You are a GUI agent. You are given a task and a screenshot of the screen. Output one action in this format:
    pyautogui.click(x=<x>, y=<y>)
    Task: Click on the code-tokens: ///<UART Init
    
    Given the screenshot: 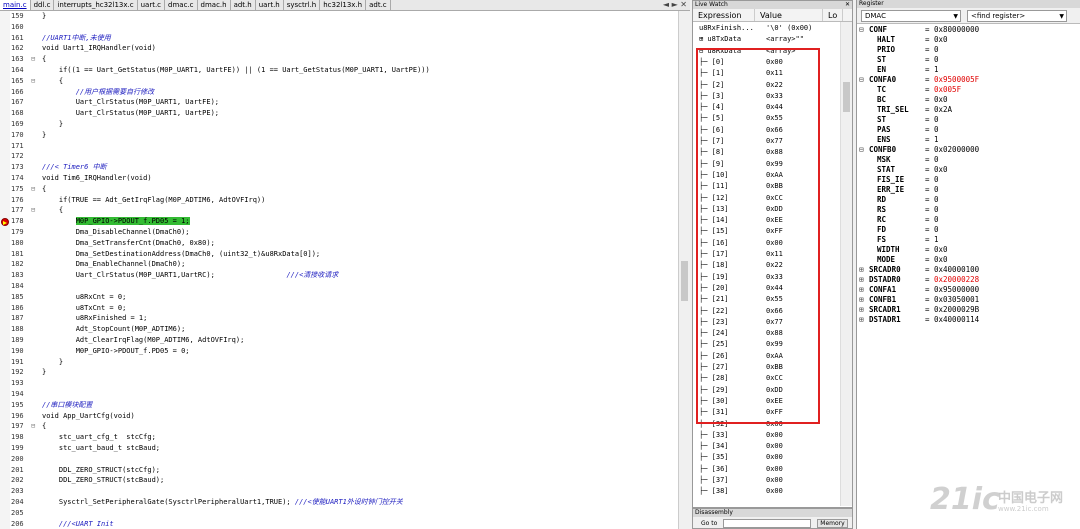 What is the action you would take?
    pyautogui.click(x=78, y=523)
    